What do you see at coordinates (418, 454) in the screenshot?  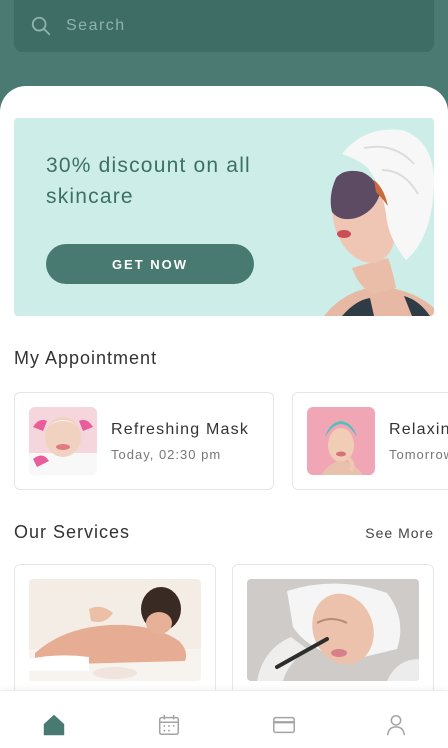 I see `appointment-time: Tomorrow` at bounding box center [418, 454].